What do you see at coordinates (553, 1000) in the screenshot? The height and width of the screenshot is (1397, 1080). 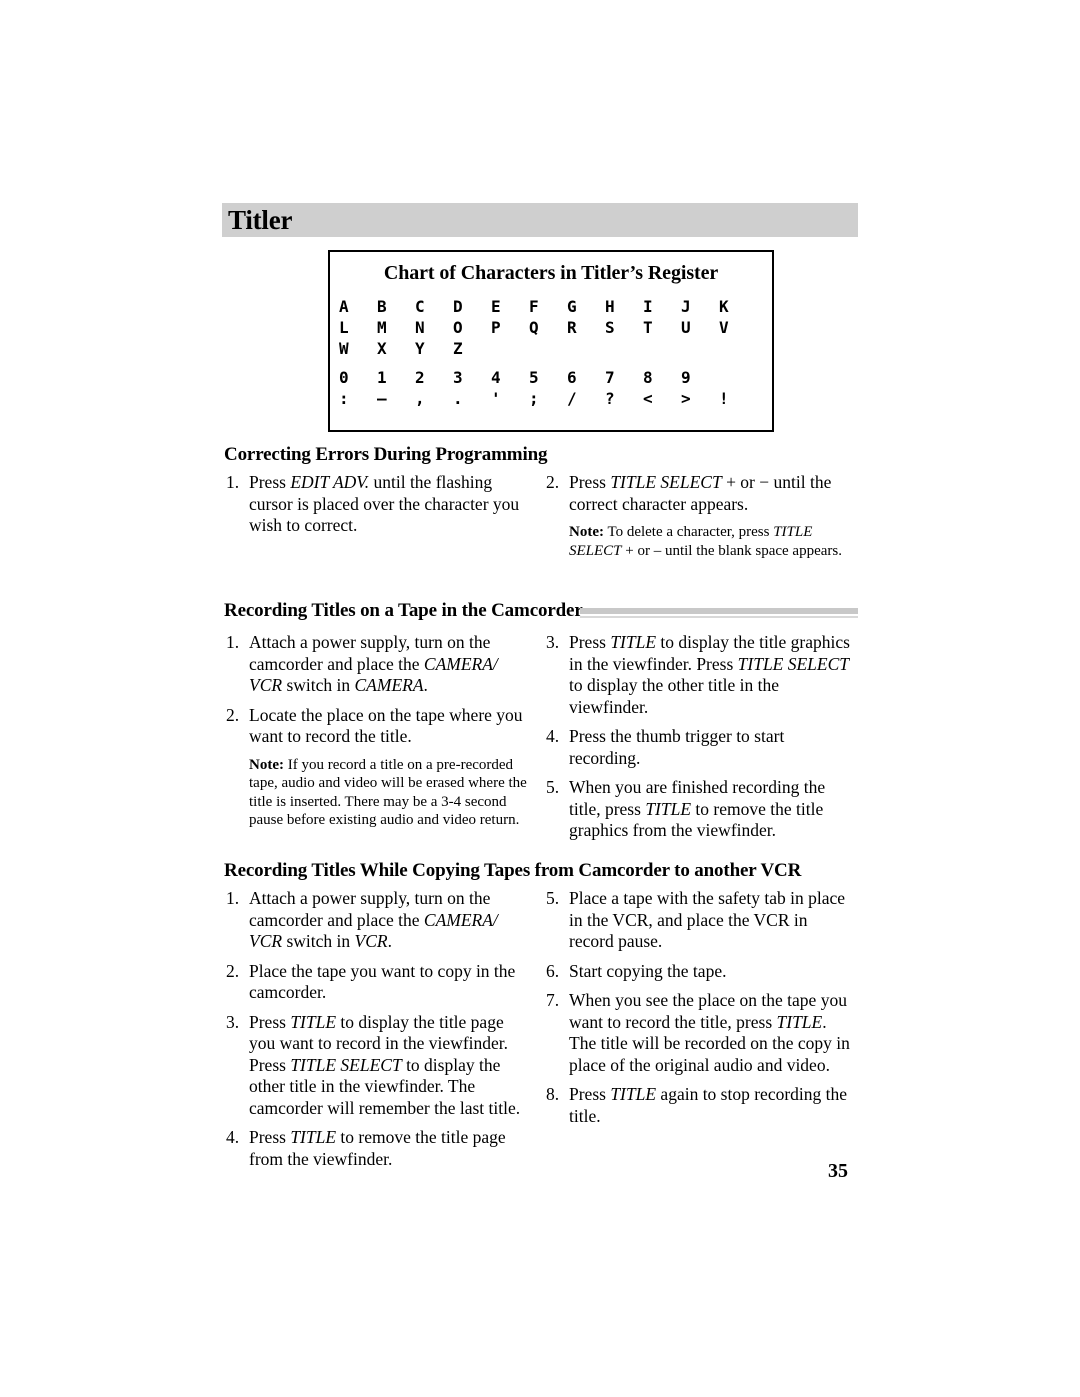 I see `step-number: 7.` at bounding box center [553, 1000].